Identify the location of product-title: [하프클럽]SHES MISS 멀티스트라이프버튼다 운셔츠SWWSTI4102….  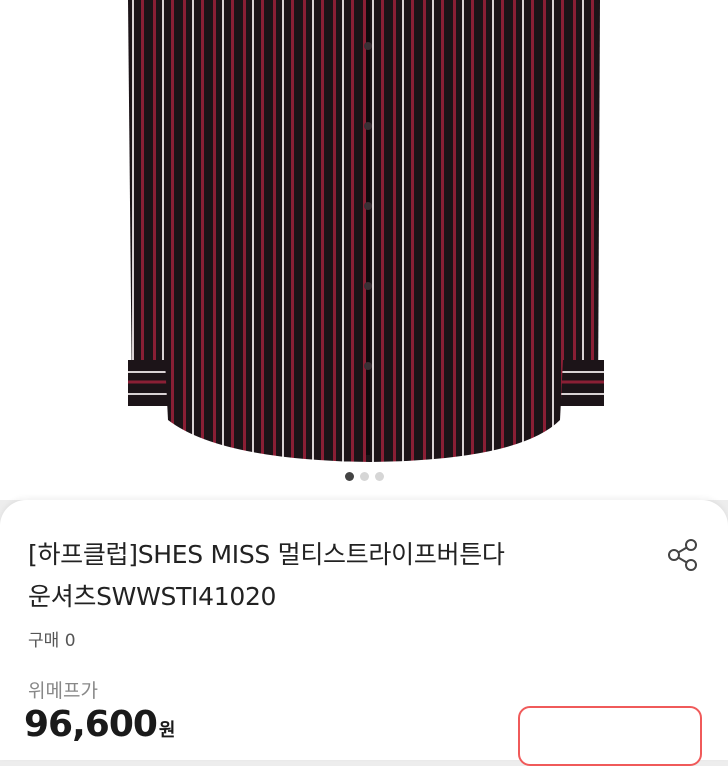
(338, 576).